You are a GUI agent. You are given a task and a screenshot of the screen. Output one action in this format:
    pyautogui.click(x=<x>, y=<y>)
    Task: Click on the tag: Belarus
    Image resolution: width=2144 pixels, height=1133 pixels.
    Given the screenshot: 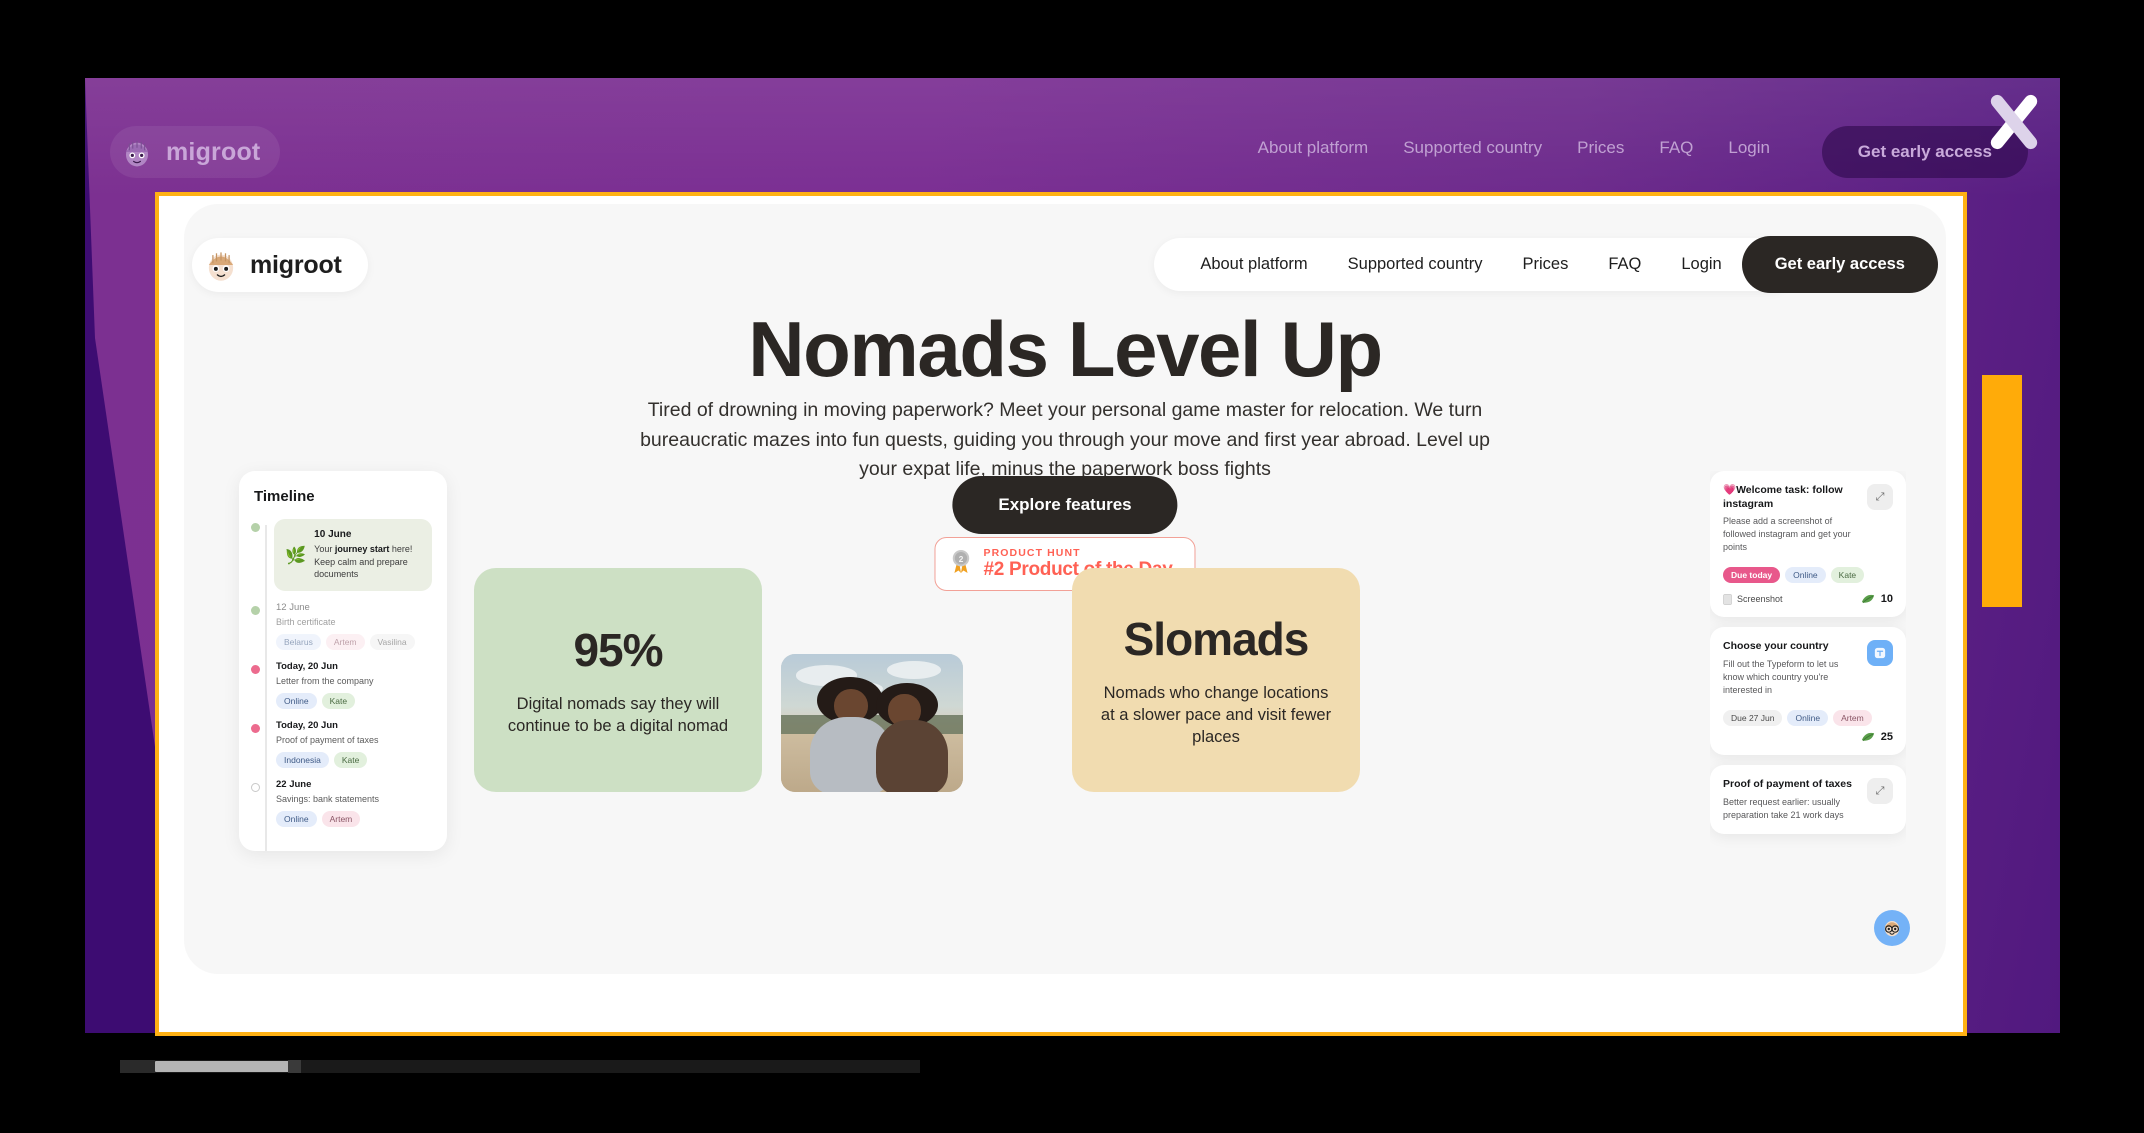 What is the action you would take?
    pyautogui.click(x=298, y=641)
    